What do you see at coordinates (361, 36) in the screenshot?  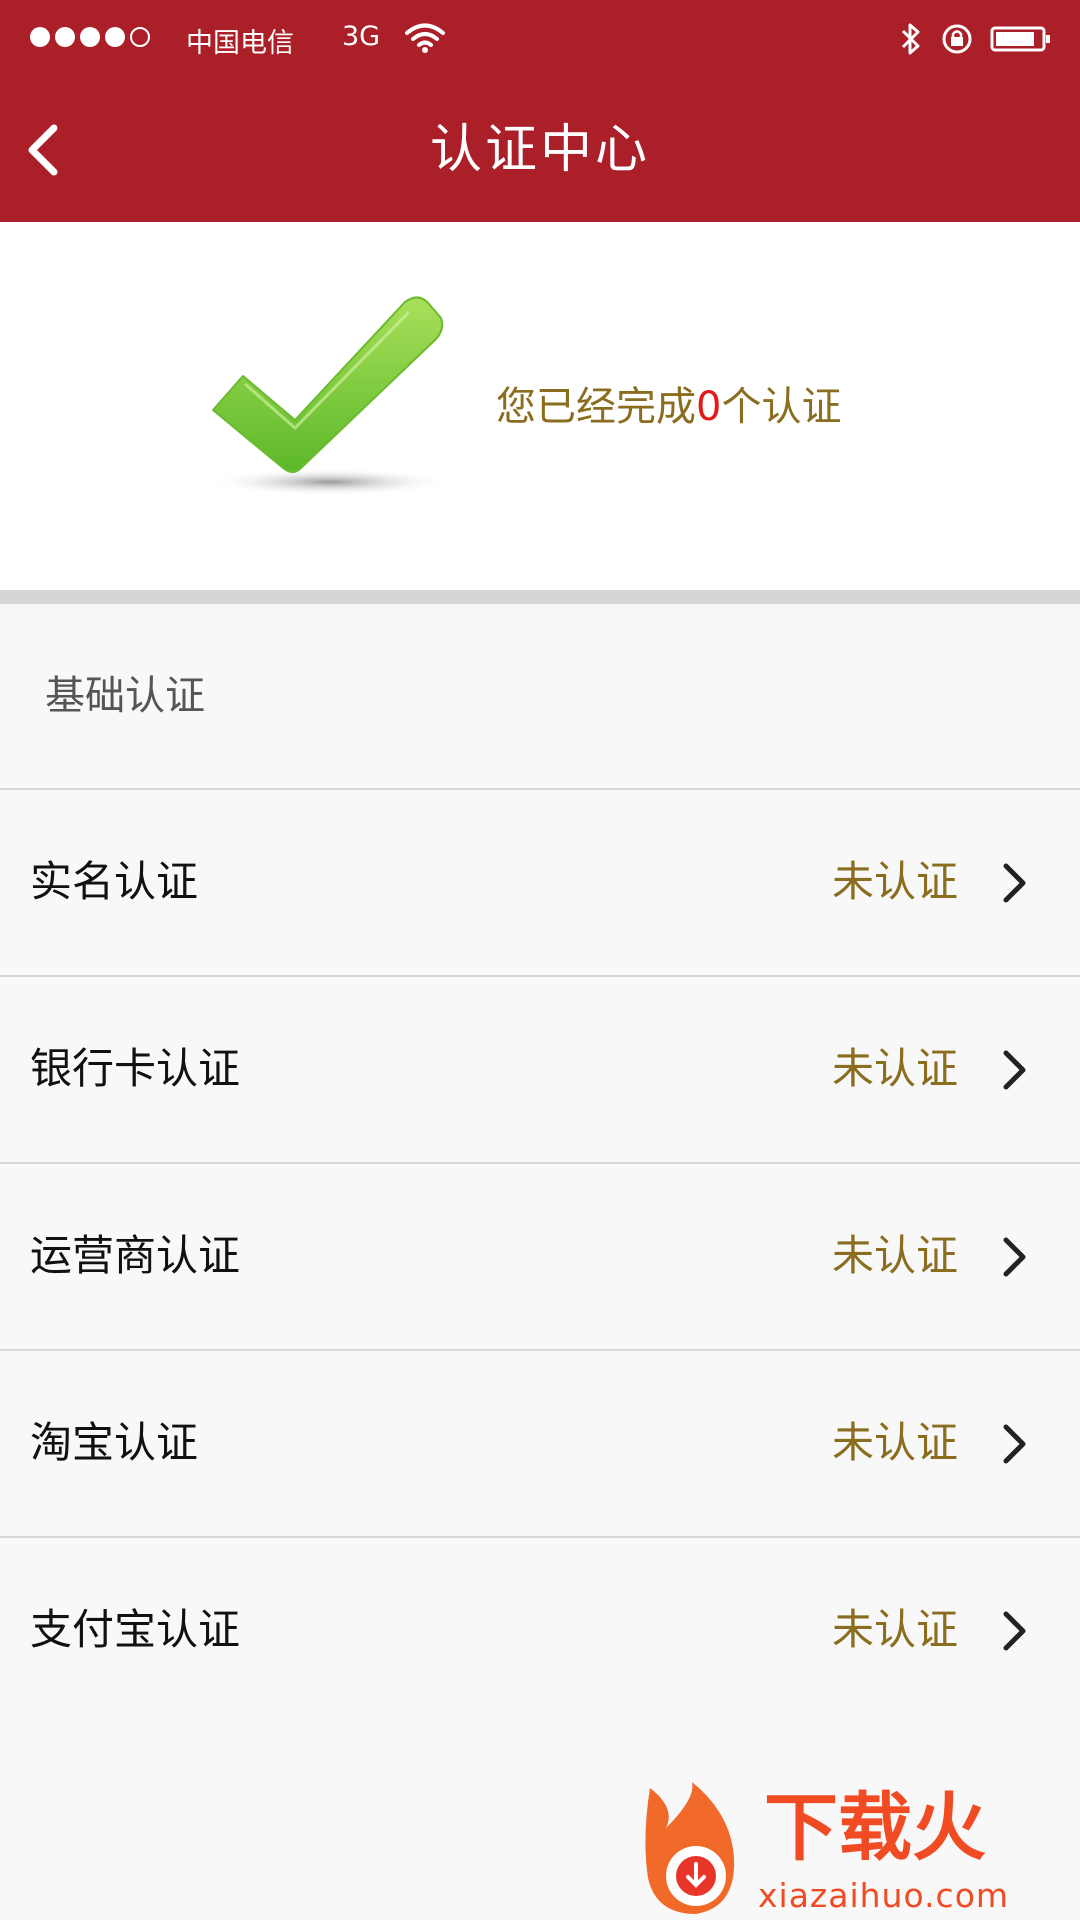 I see `network-type: 3G` at bounding box center [361, 36].